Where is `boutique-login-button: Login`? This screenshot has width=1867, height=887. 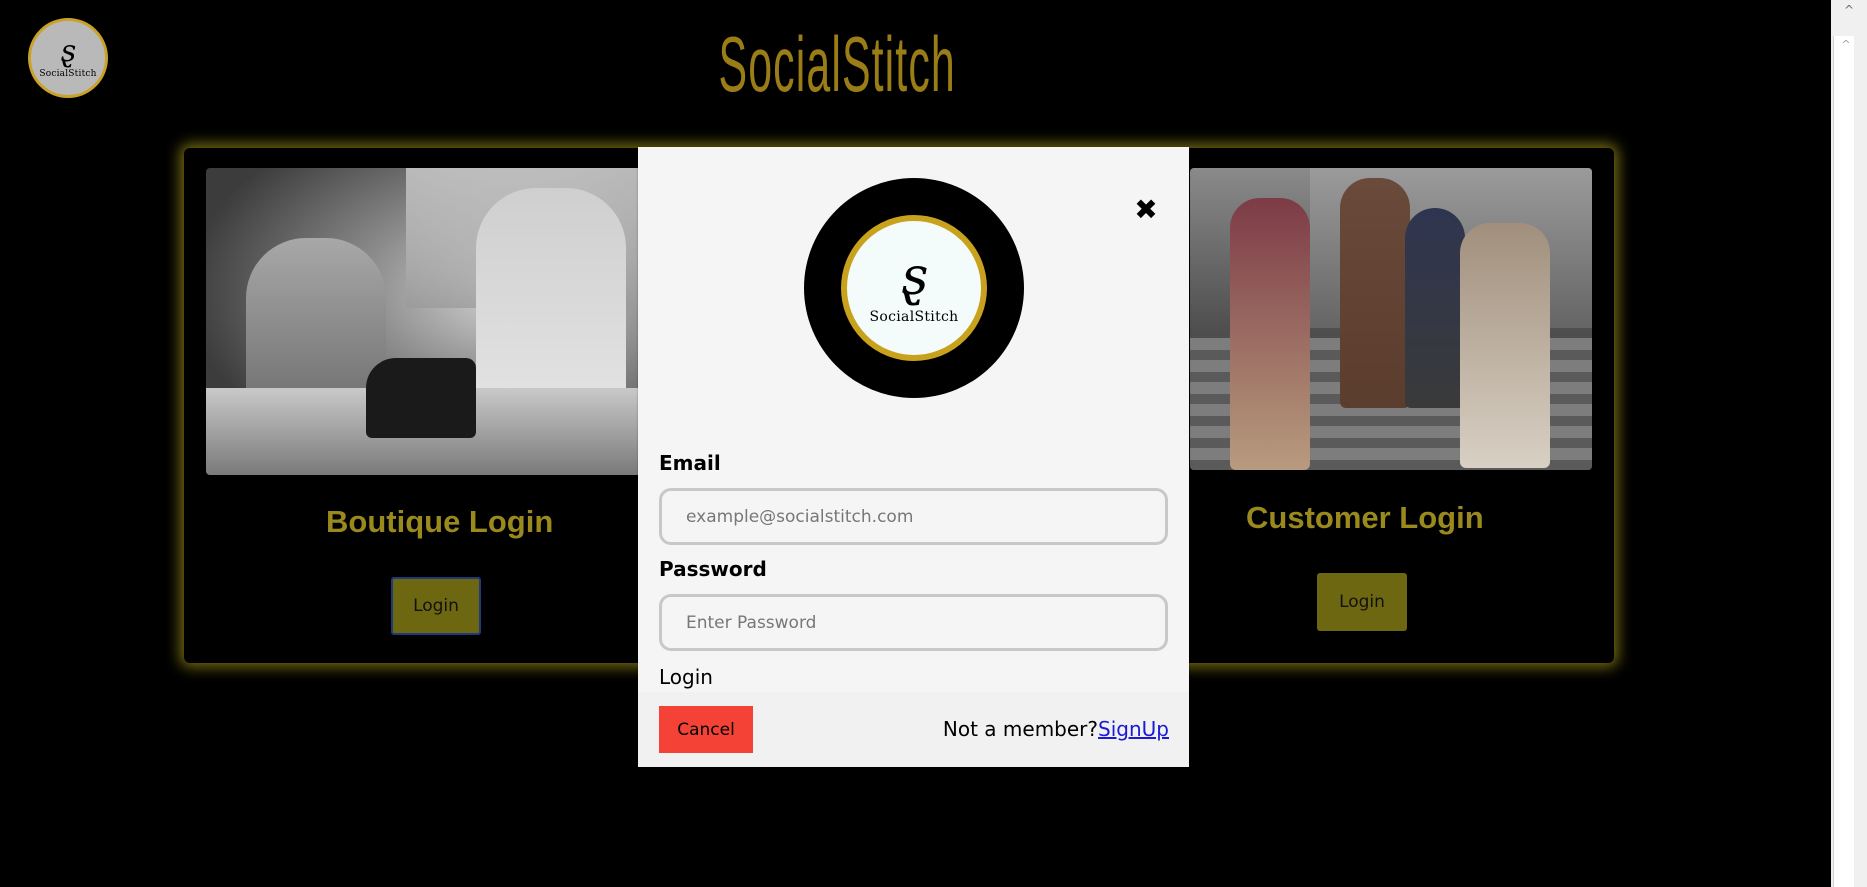 boutique-login-button: Login is located at coordinates (436, 606).